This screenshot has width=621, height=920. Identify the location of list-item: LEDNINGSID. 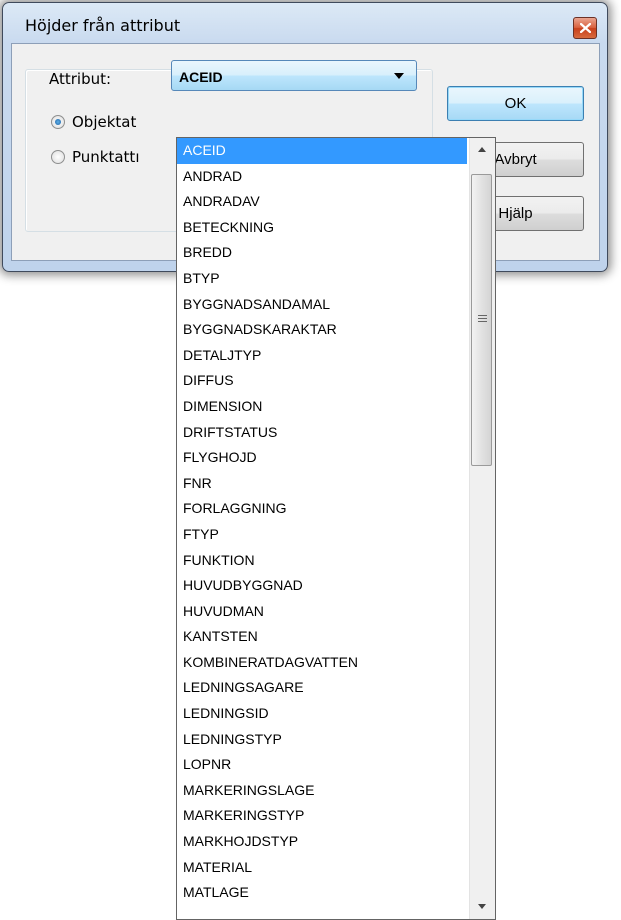
(322, 714).